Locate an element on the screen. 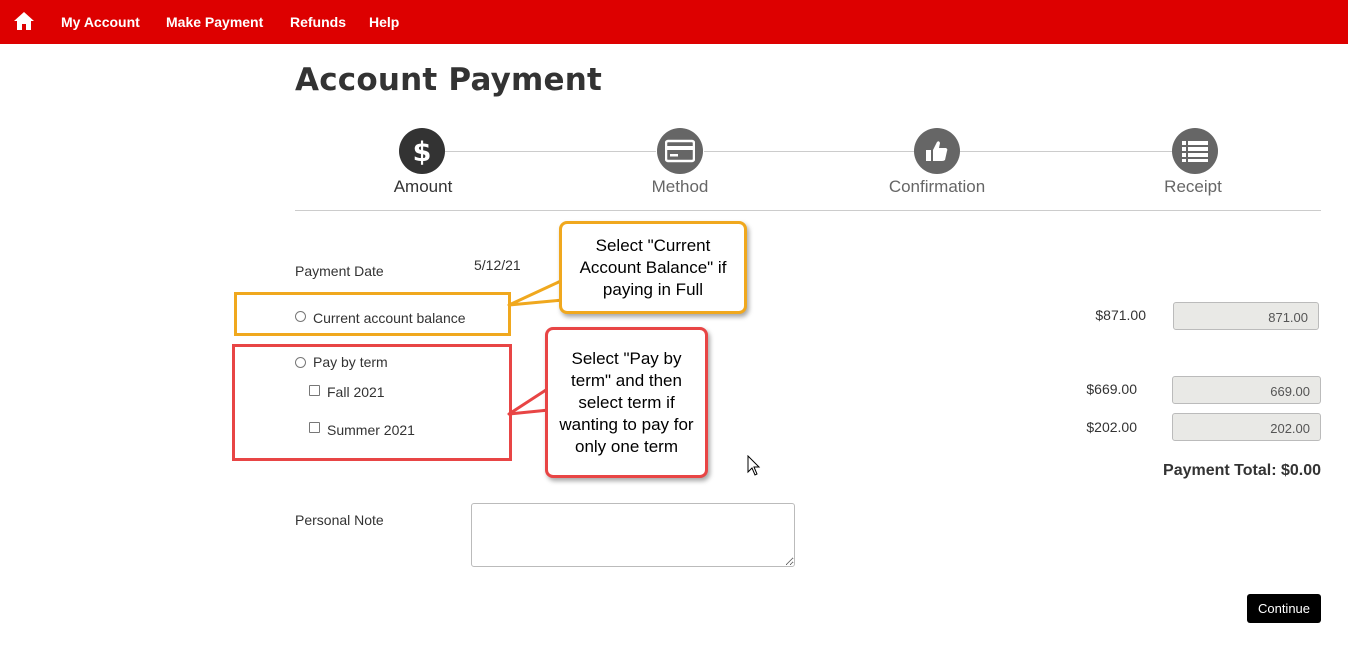 This screenshot has height=654, width=1348. nav-help: Help is located at coordinates (384, 22).